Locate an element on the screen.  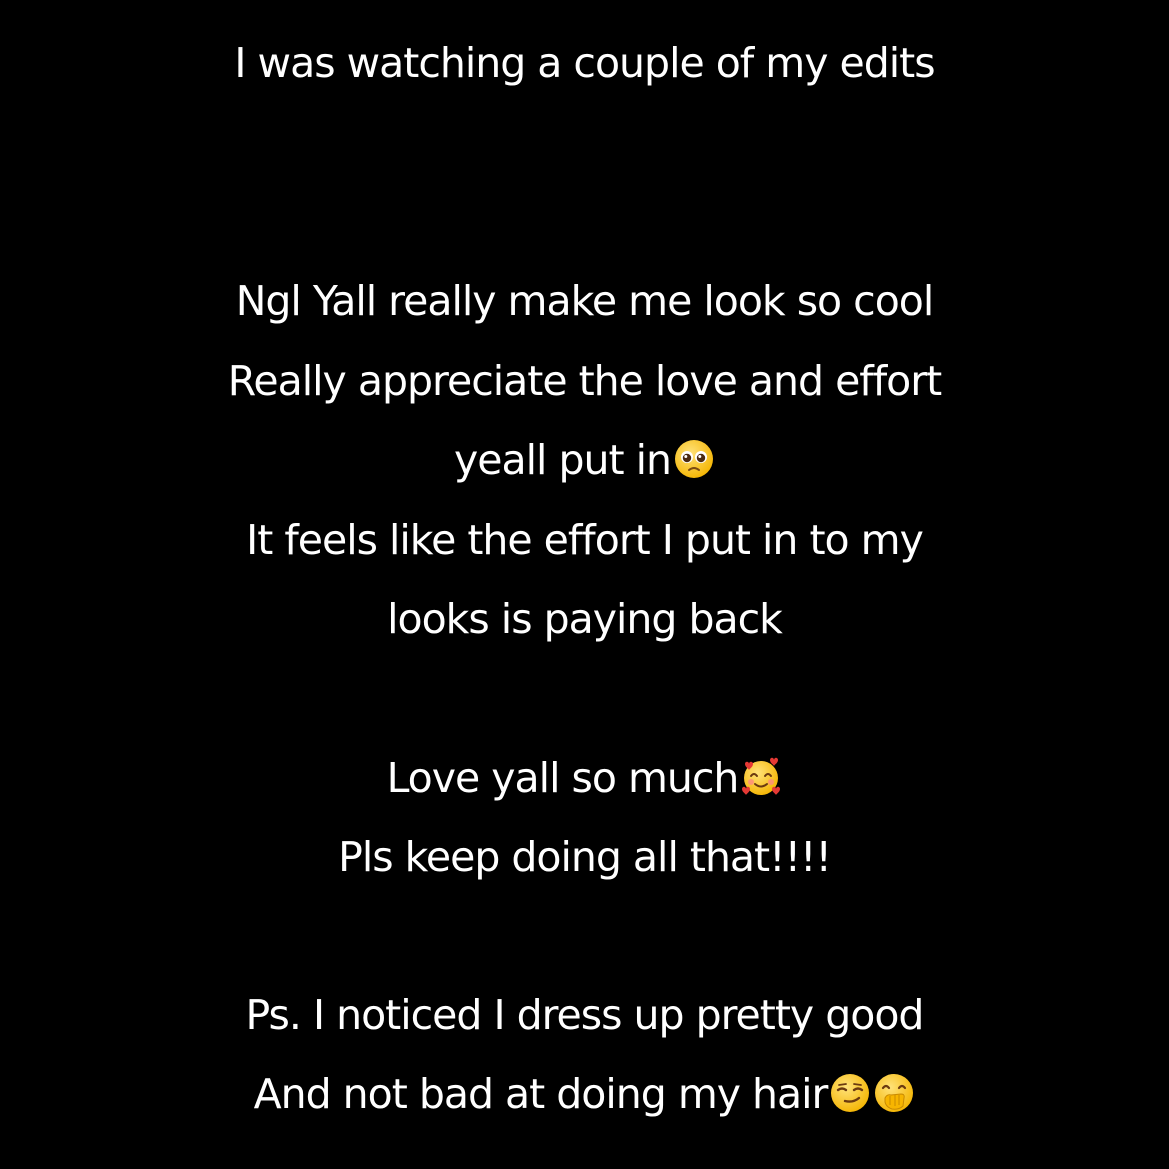
caption-text: Ngl Yall really make me look so cool is located at coordinates (585, 301).